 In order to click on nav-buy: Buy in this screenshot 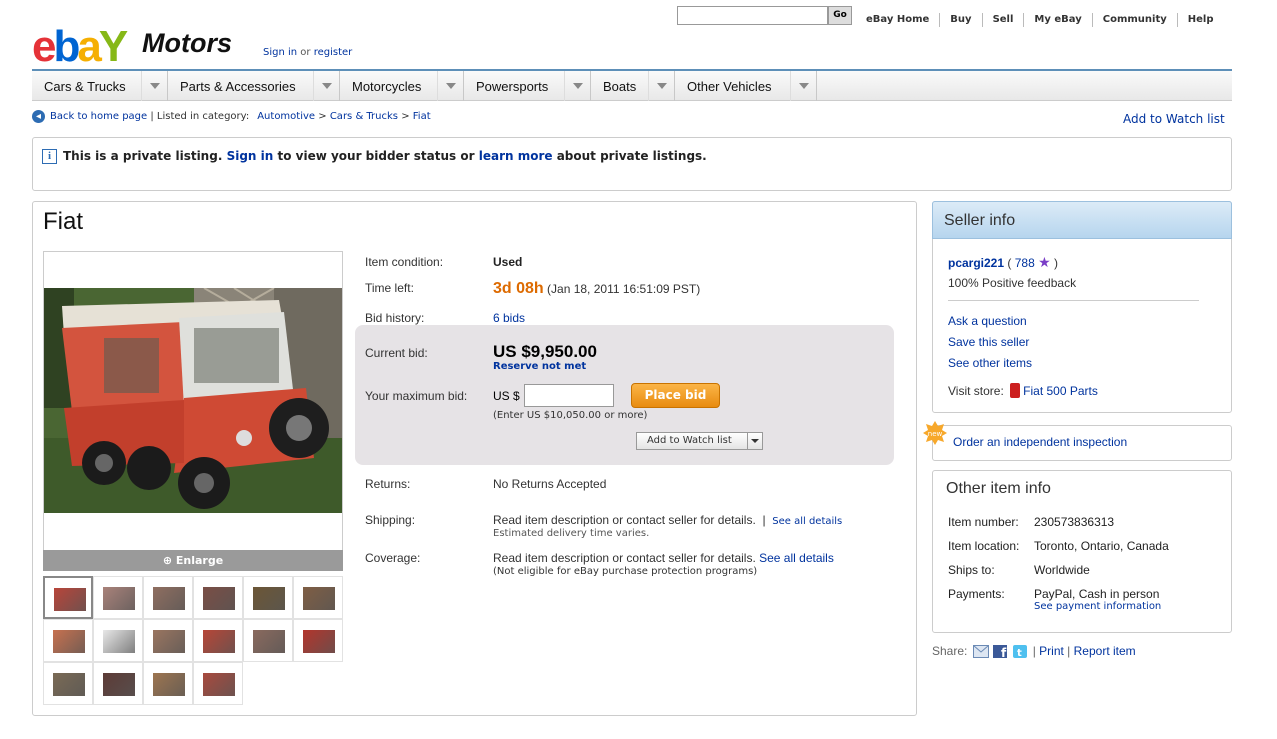, I will do `click(960, 20)`.